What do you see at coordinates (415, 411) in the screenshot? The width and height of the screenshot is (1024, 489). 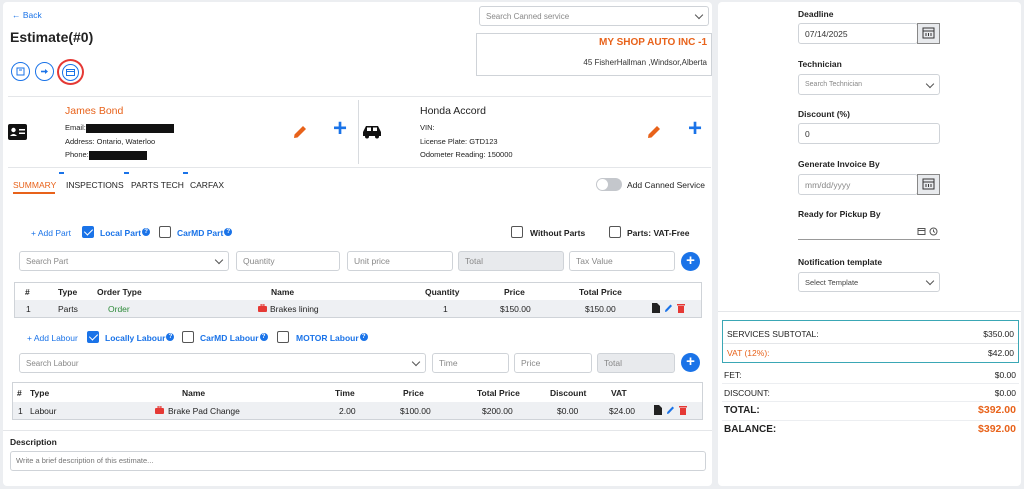 I see `row-price: $100.00` at bounding box center [415, 411].